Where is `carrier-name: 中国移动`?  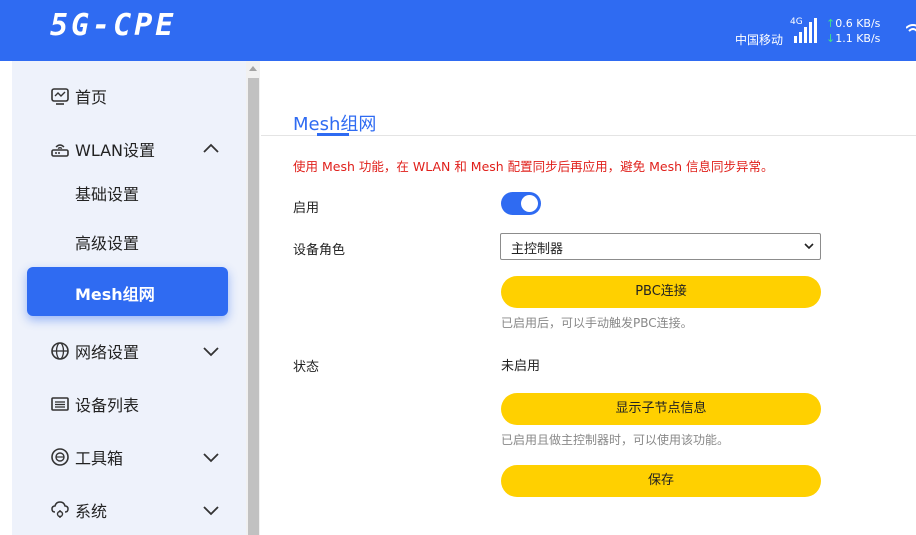 carrier-name: 中国移动 is located at coordinates (759, 40).